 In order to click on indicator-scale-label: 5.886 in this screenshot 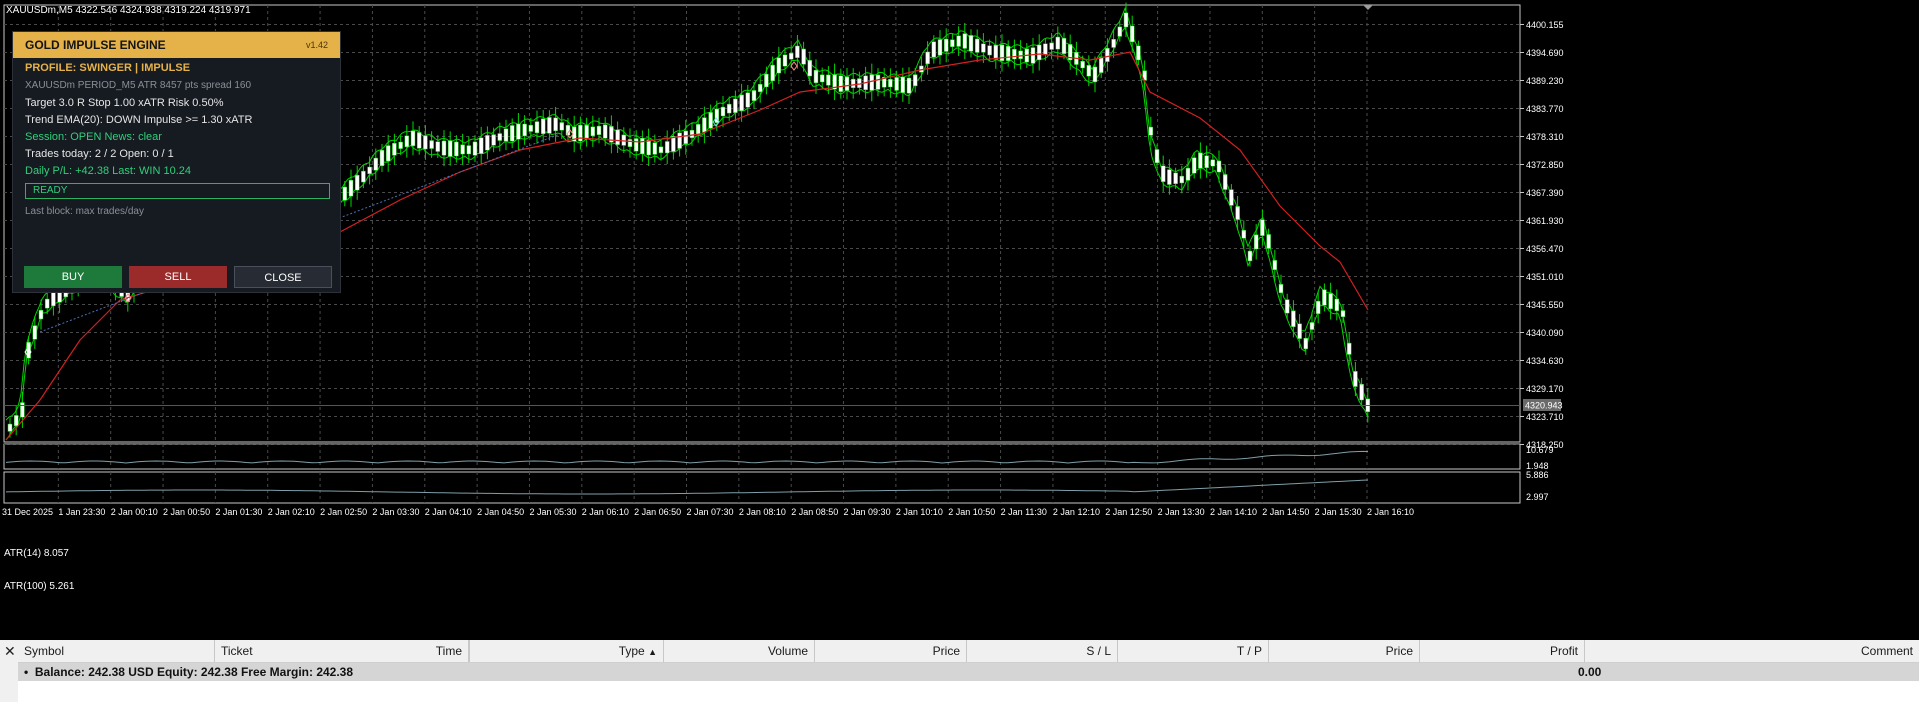, I will do `click(1537, 475)`.